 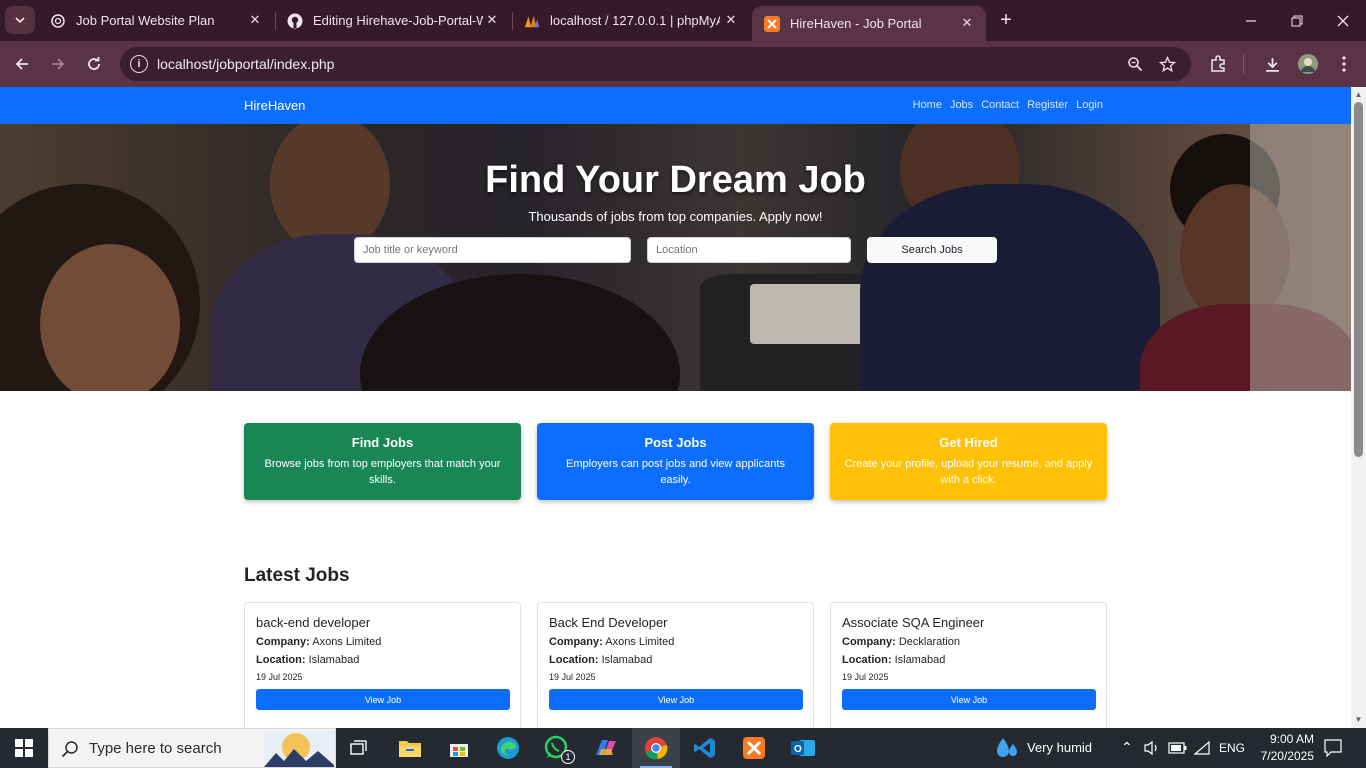 What do you see at coordinates (58, 64) in the screenshot?
I see `forward-button` at bounding box center [58, 64].